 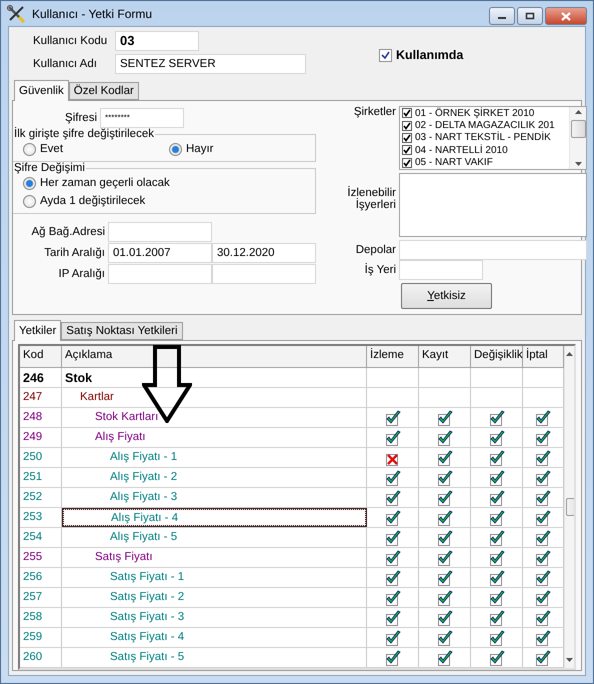 What do you see at coordinates (393, 356) in the screenshot?
I see `column-header: İzleme` at bounding box center [393, 356].